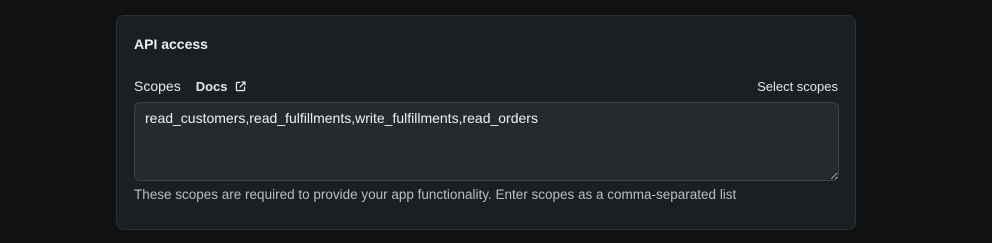  I want to click on external-link-icon, so click(240, 85).